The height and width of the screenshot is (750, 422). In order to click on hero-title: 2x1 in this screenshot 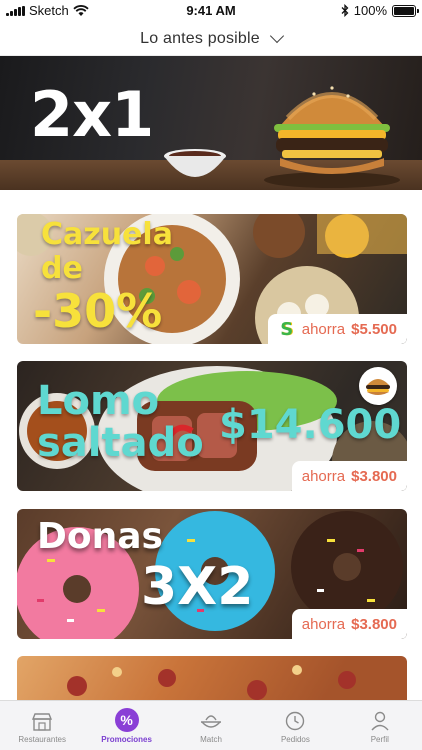, I will do `click(92, 114)`.